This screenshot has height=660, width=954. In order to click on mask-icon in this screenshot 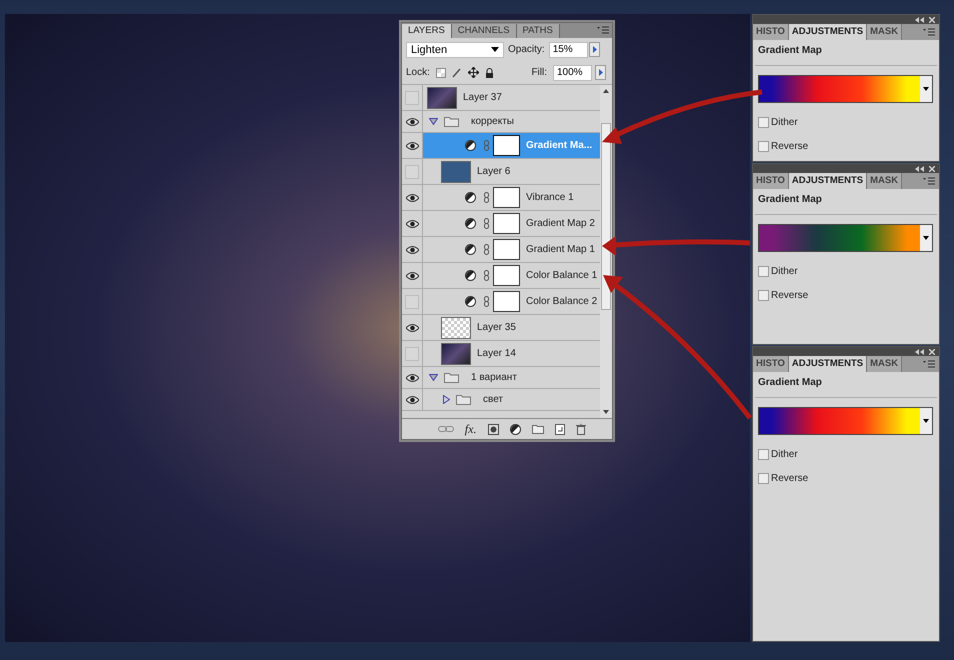, I will do `click(493, 429)`.